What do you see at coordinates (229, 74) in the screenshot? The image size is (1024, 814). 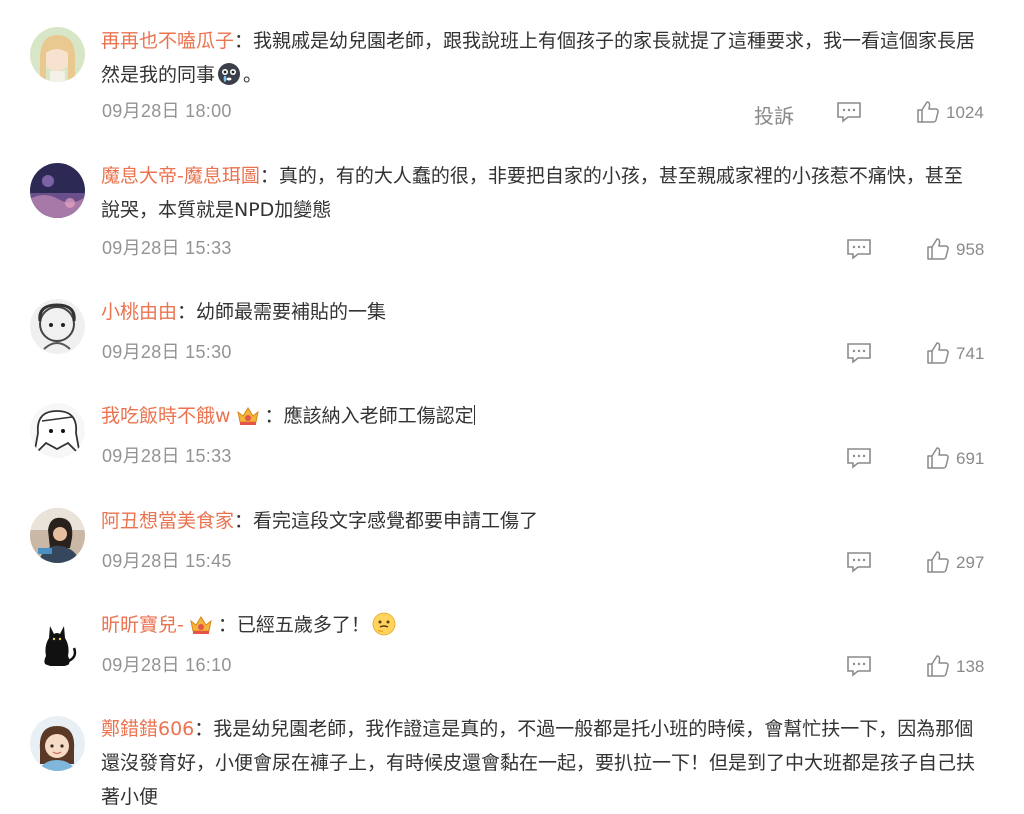 I see `crying-face-emoji` at bounding box center [229, 74].